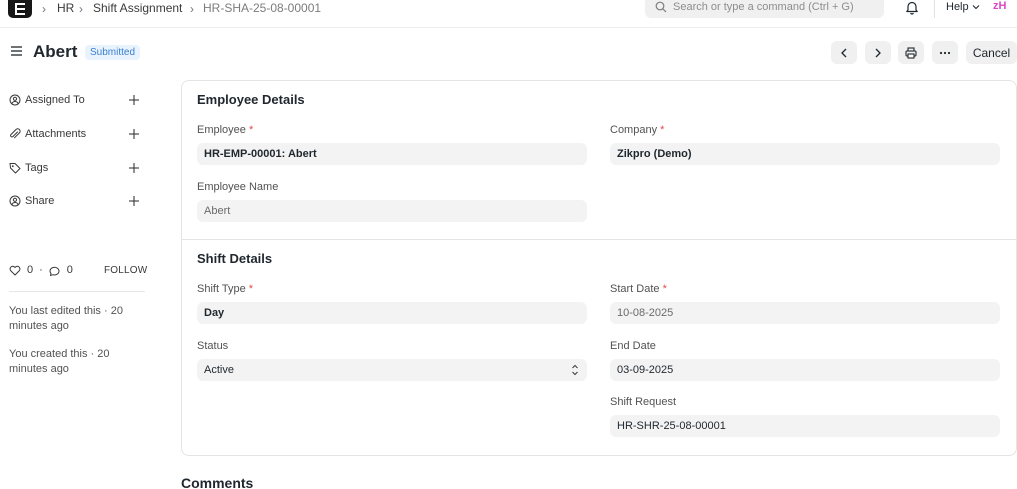  I want to click on search-placeholder: Search or type a command (Ctrl + G), so click(763, 7).